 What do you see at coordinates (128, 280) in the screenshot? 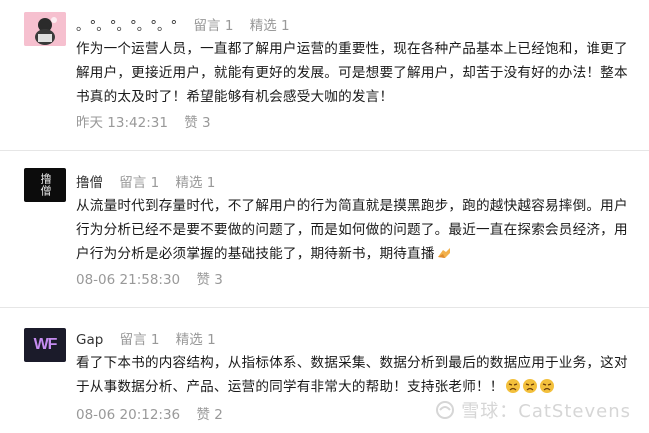
I see `timestamp: 08-06 21:58:30` at bounding box center [128, 280].